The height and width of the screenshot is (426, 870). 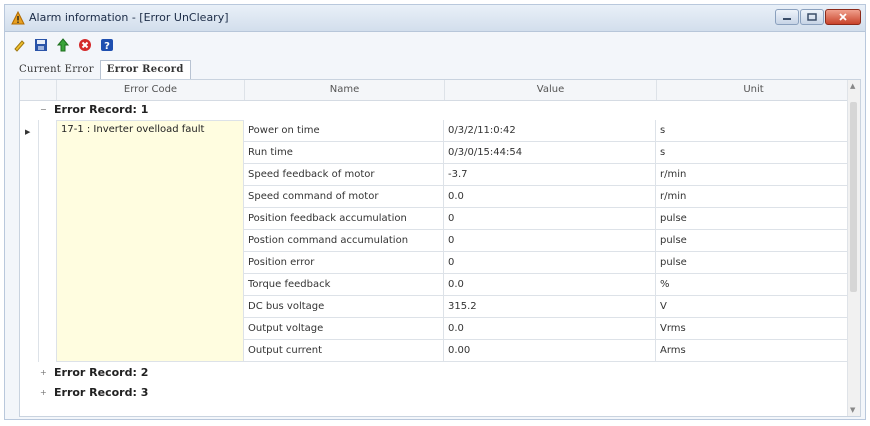 I want to click on grid-header: Error Code Name Value Unit, so click(x=434, y=90).